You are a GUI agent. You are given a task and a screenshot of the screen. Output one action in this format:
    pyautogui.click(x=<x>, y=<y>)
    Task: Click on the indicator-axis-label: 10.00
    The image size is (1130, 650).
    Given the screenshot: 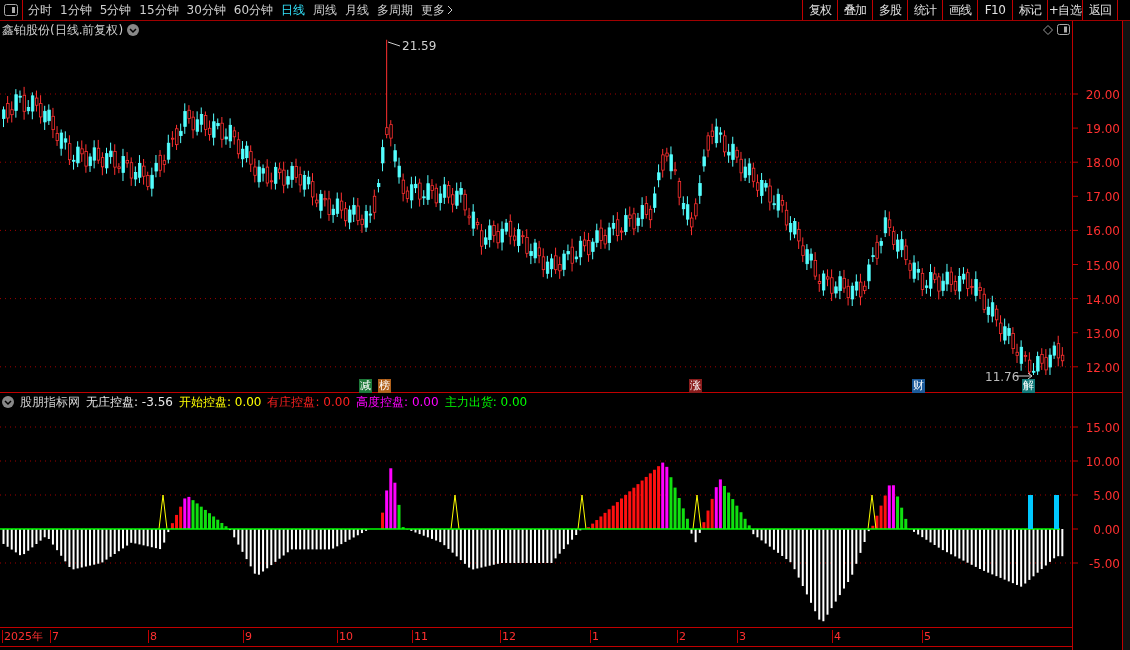 What is the action you would take?
    pyautogui.click(x=1102, y=462)
    